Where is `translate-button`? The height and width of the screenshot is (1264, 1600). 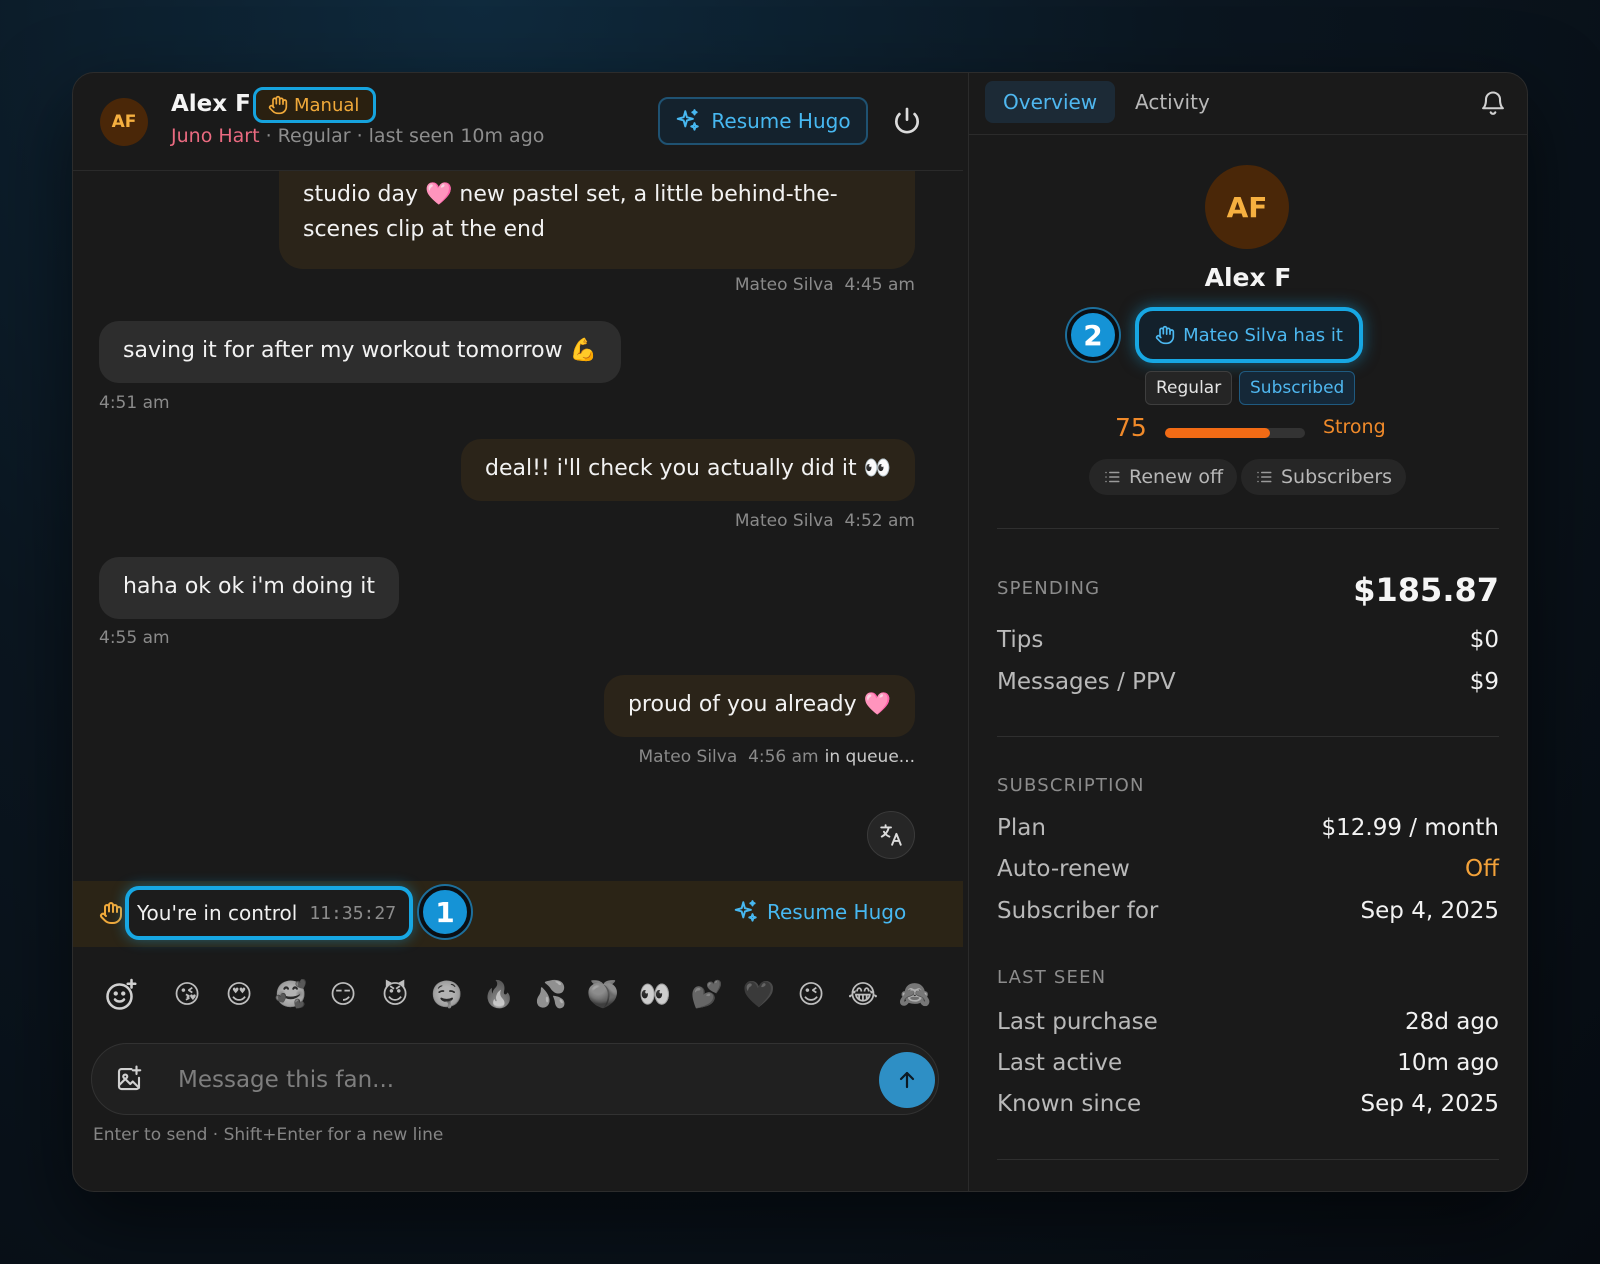 translate-button is located at coordinates (891, 835).